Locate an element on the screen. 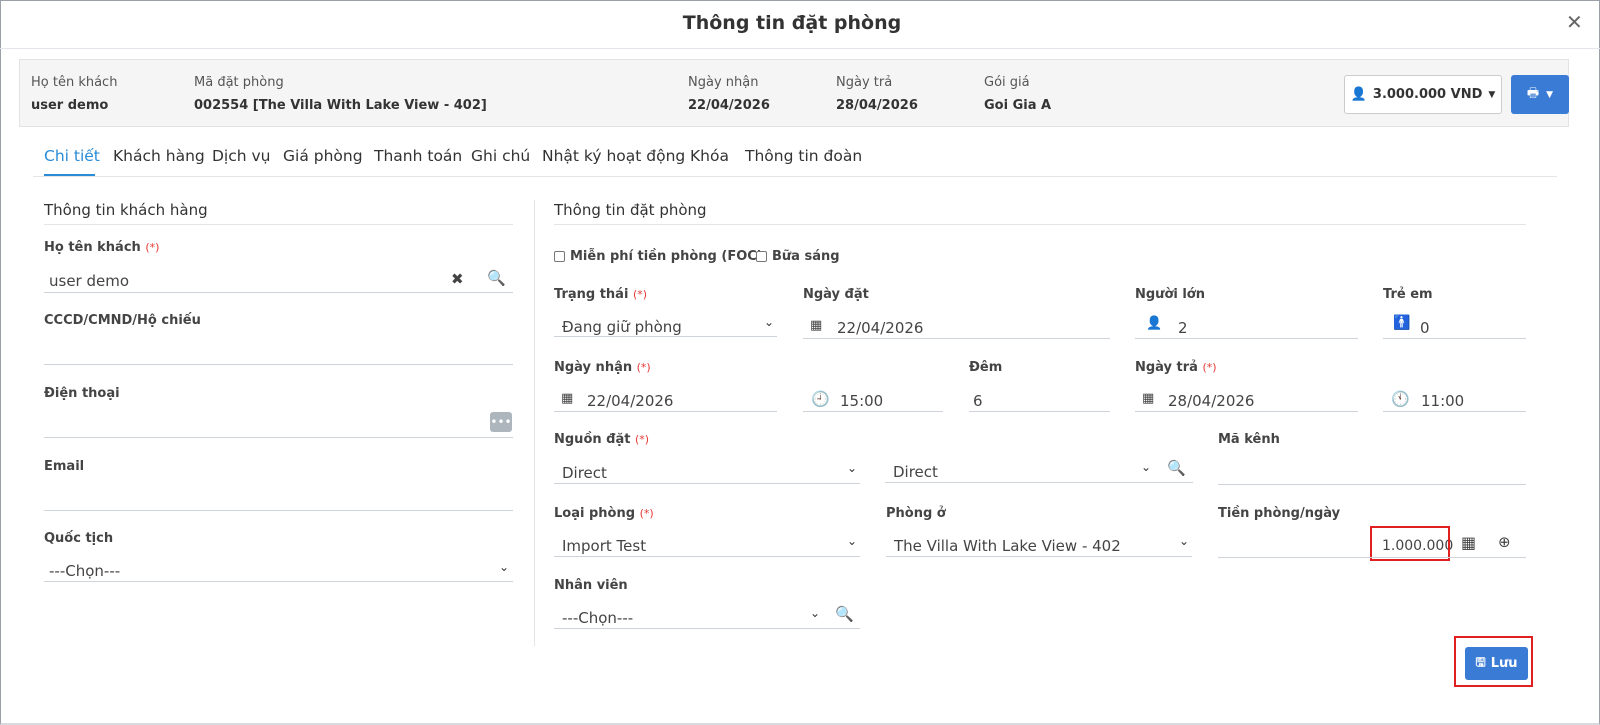 This screenshot has height=725, width=1600. save-label: Lưu is located at coordinates (1504, 663).